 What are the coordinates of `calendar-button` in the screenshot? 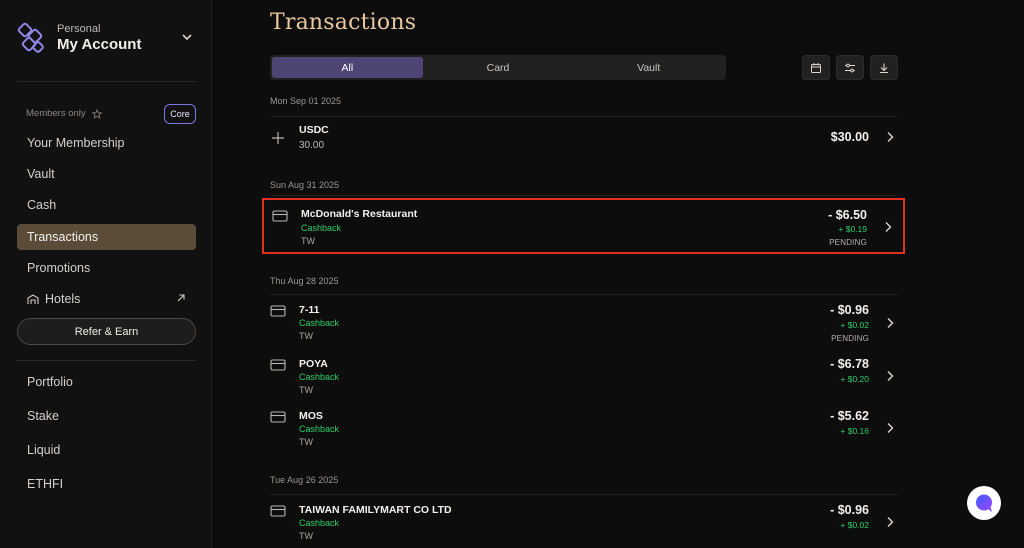 It's located at (816, 67).